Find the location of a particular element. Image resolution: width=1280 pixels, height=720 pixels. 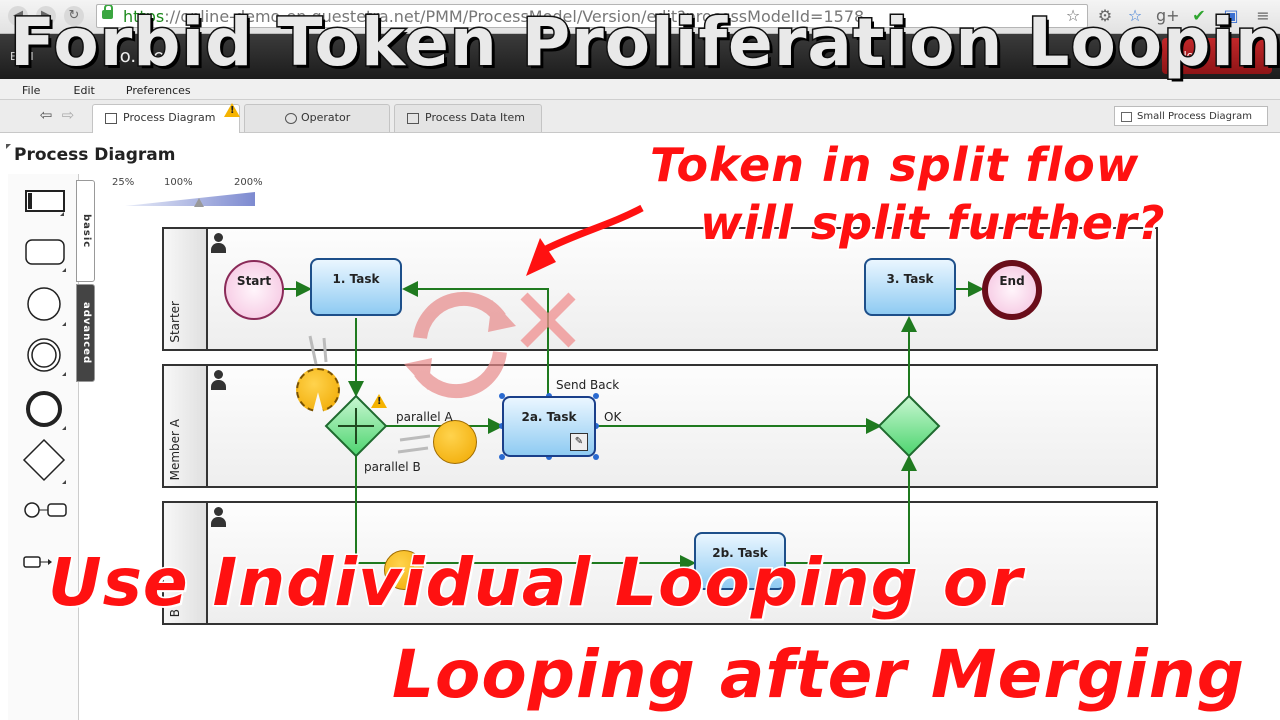

question-caption-line2: will split further? is located at coordinates (932, 223).